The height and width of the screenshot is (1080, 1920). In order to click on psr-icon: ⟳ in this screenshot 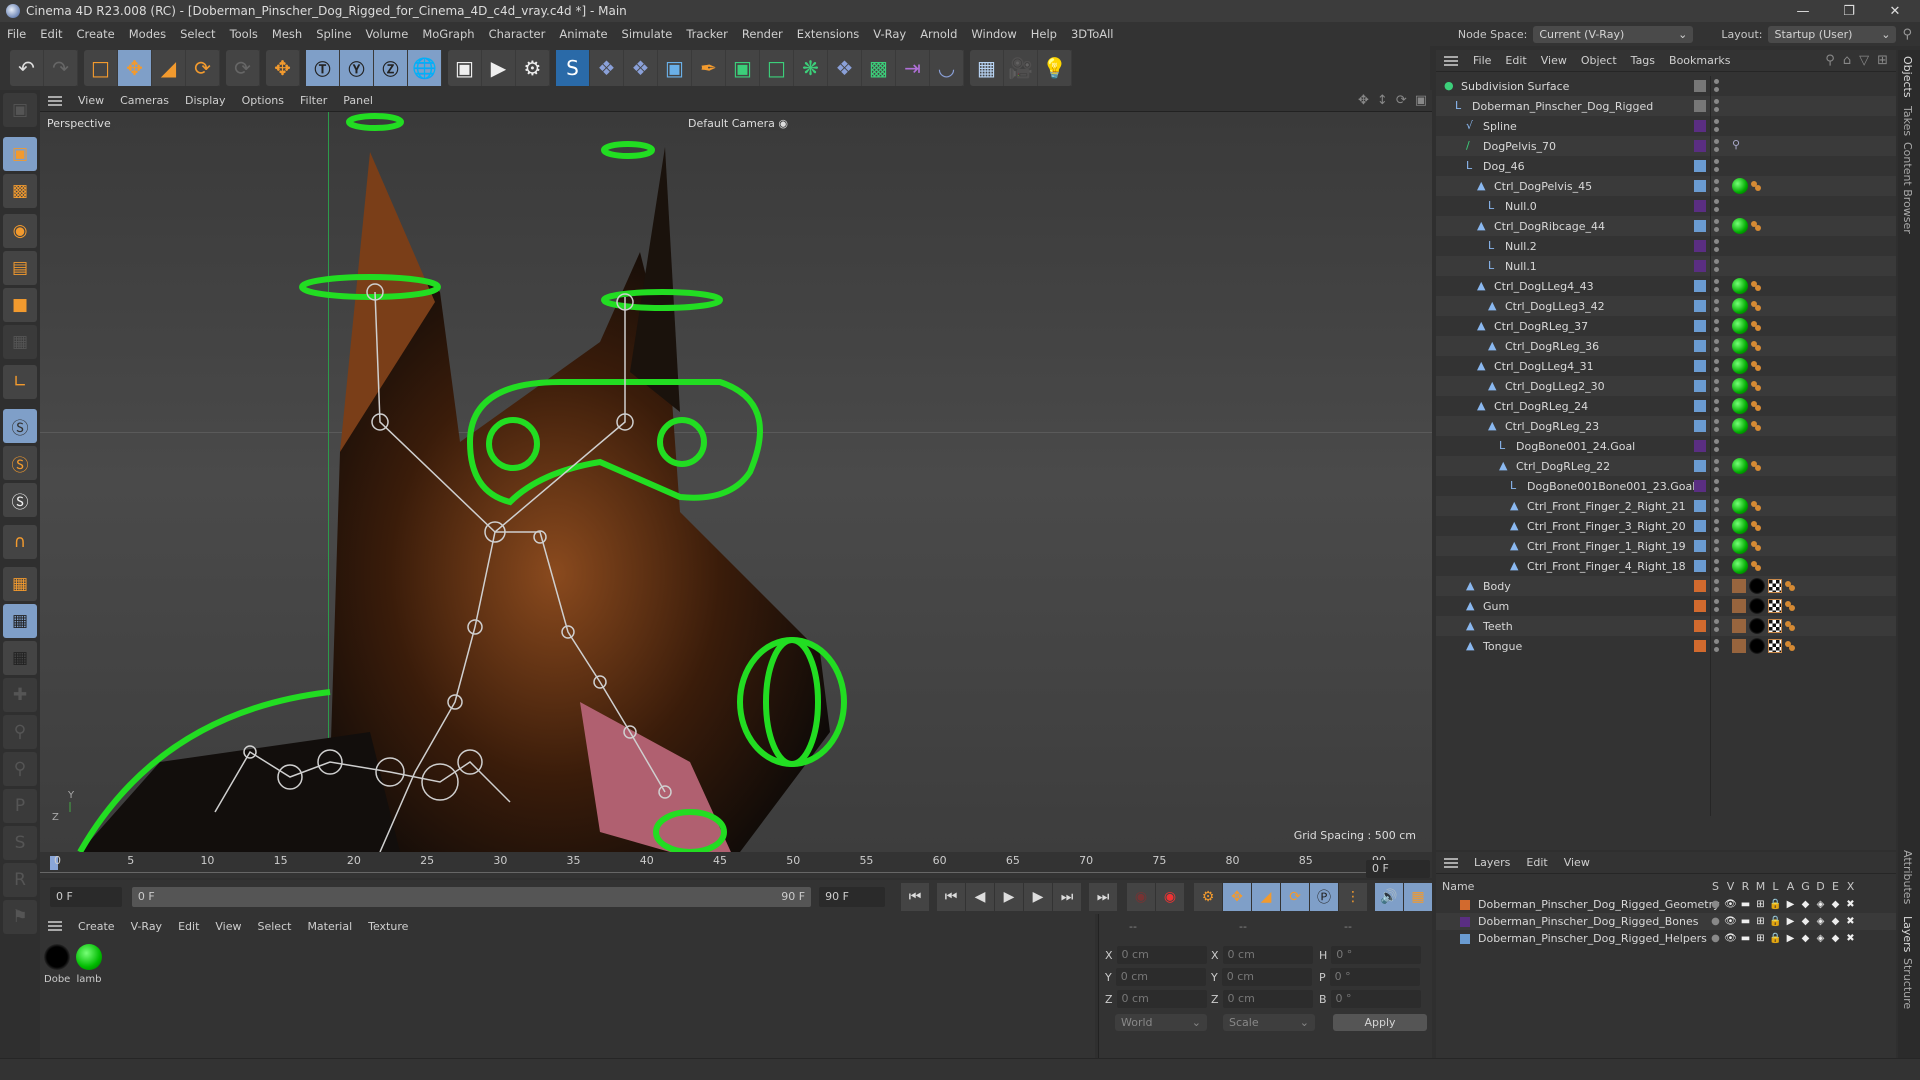, I will do `click(243, 68)`.